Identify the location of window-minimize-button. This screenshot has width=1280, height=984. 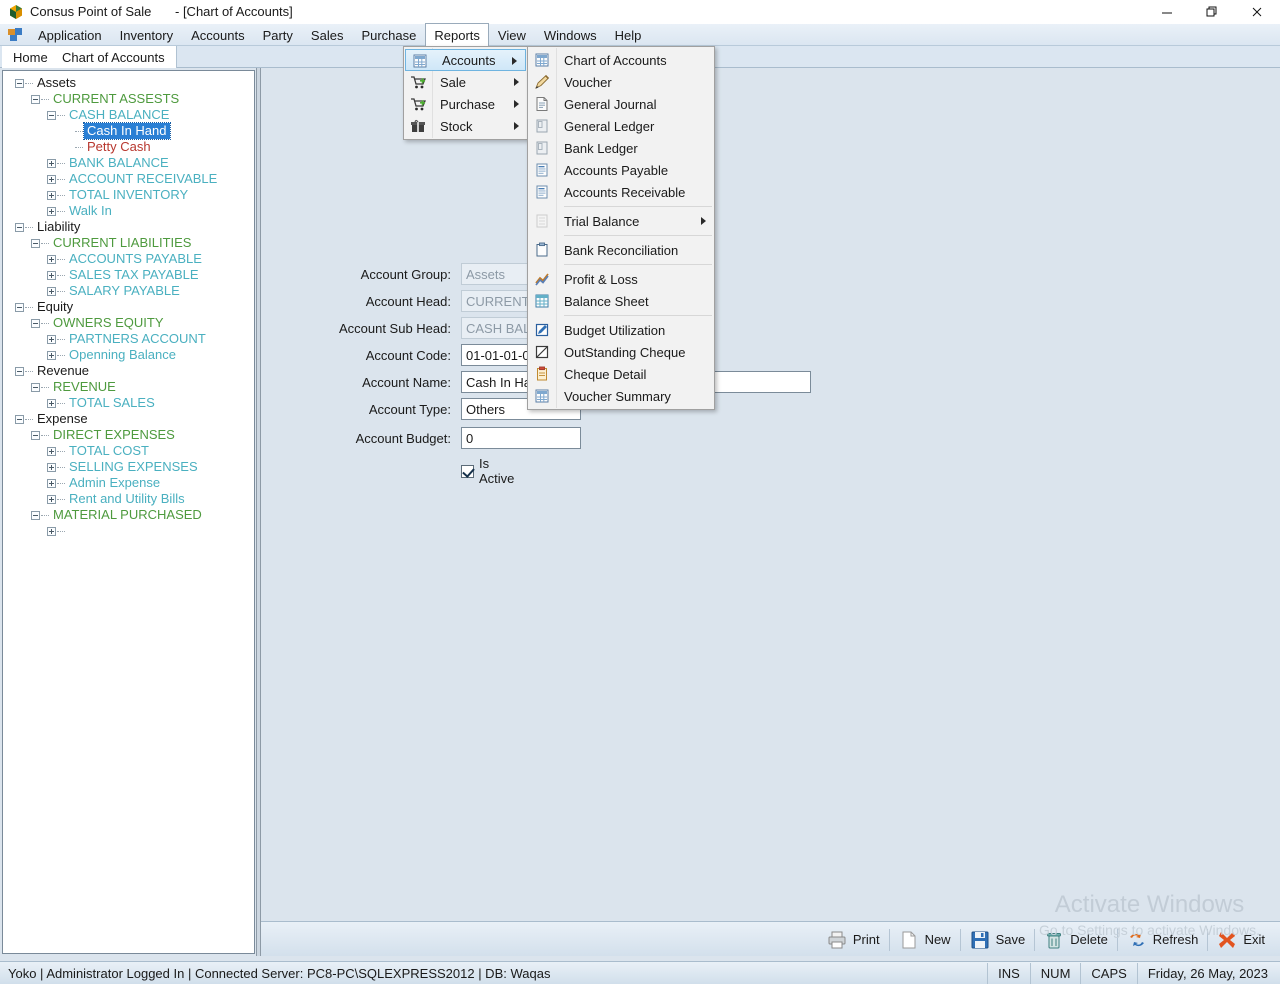
(1166, 12).